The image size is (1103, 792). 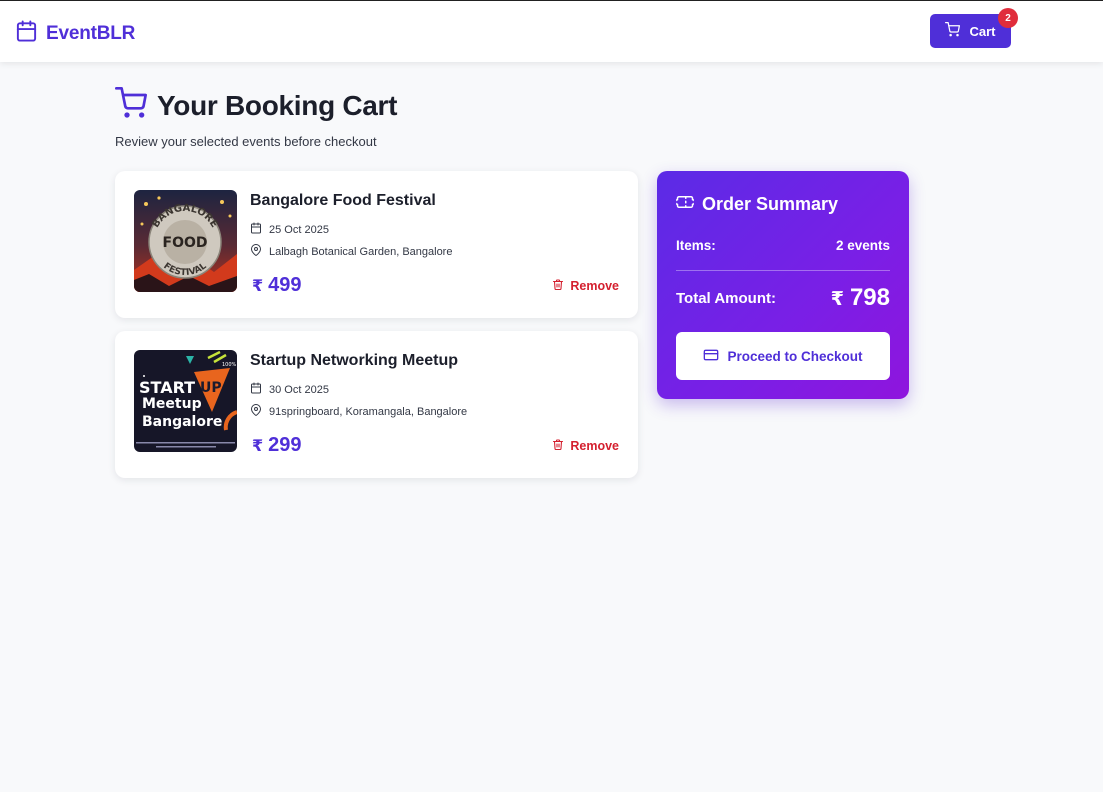 I want to click on event-location-text: 91springboard, Koramangala, Bangalore, so click(x=368, y=411).